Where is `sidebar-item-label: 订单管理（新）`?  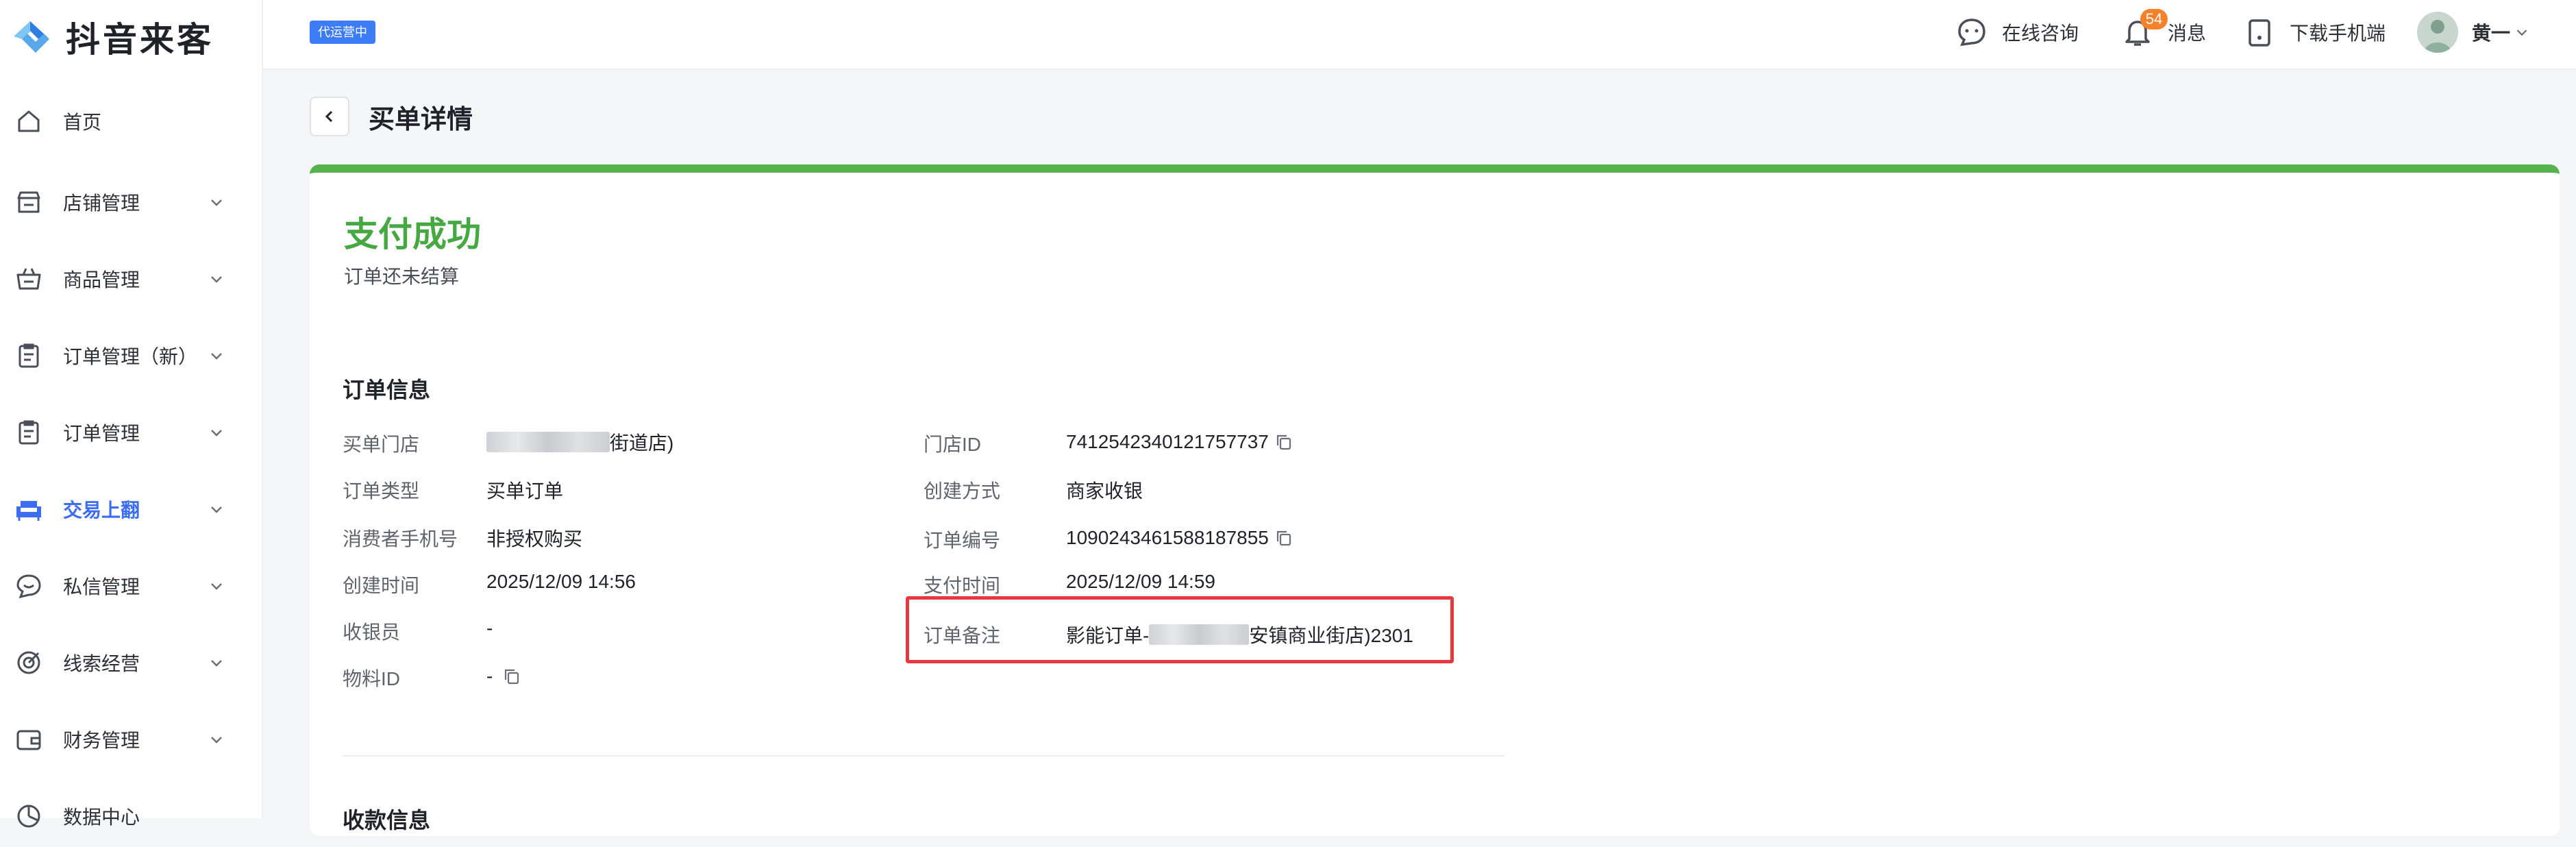 sidebar-item-label: 订单管理（新） is located at coordinates (130, 356).